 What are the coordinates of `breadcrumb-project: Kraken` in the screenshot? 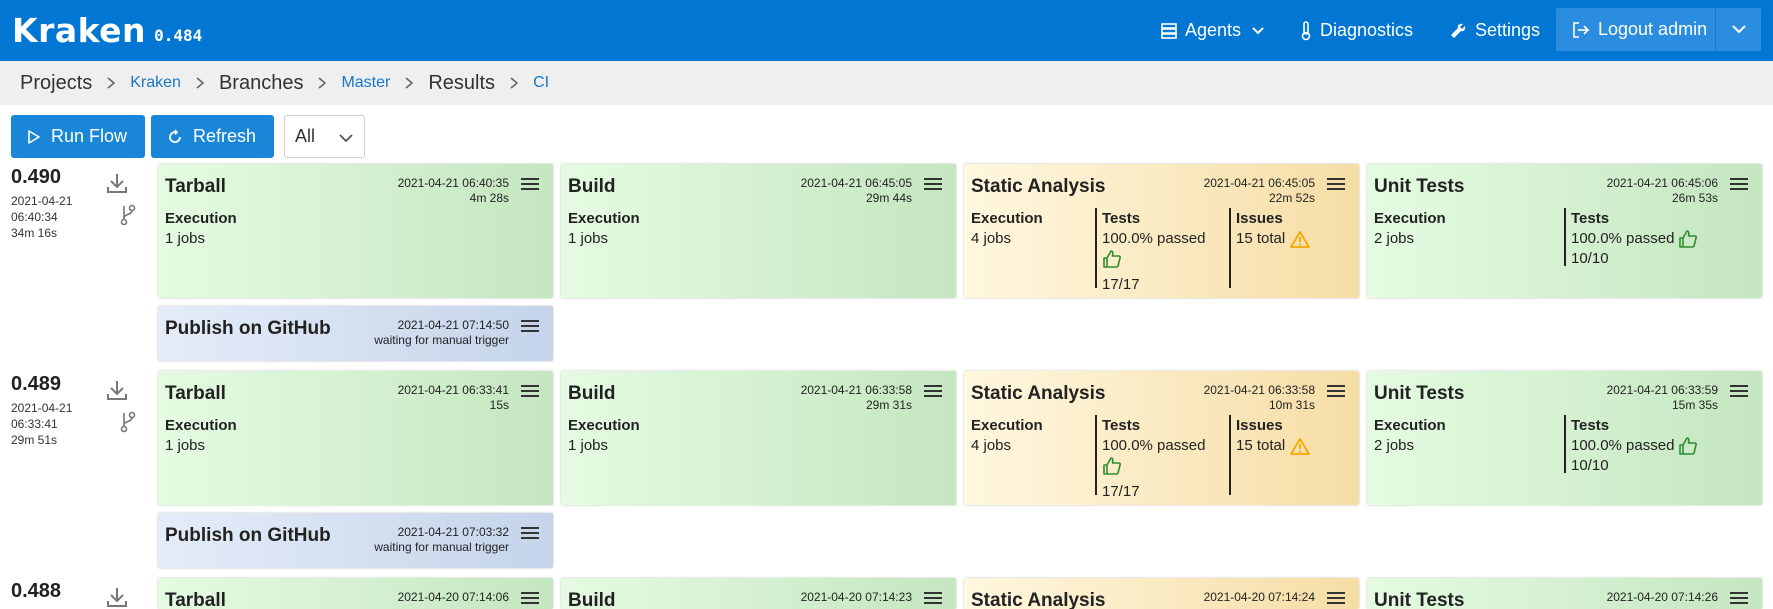 It's located at (155, 83).